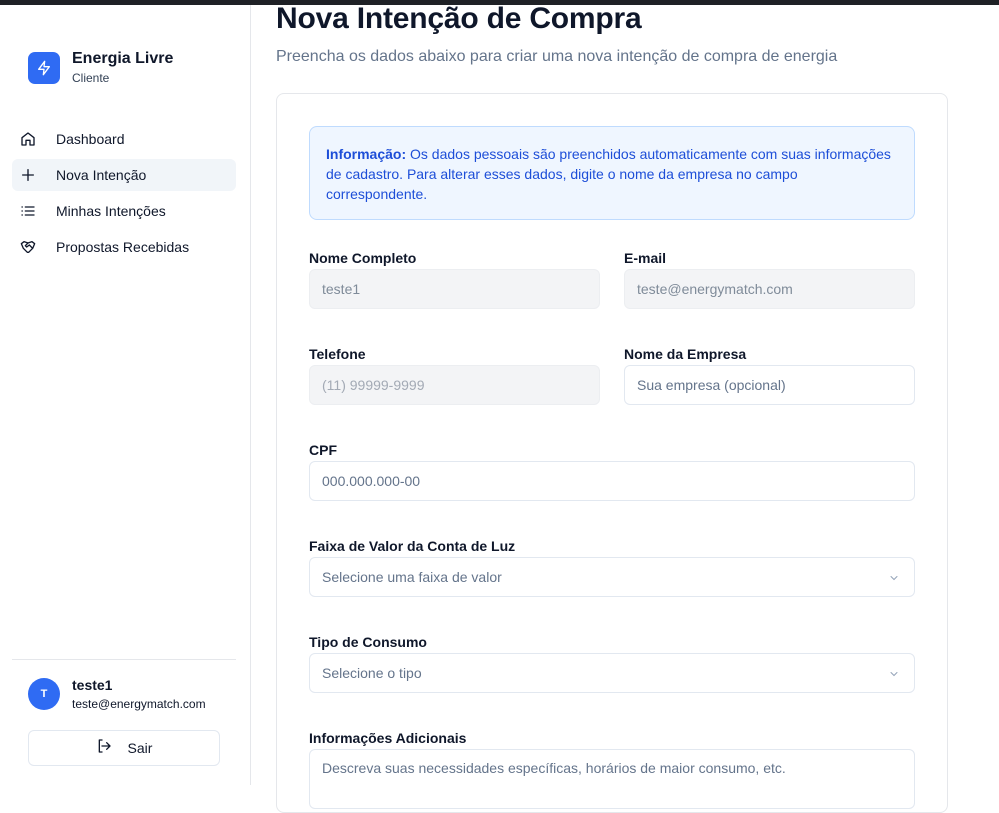  I want to click on handshake-icon, so click(28, 247).